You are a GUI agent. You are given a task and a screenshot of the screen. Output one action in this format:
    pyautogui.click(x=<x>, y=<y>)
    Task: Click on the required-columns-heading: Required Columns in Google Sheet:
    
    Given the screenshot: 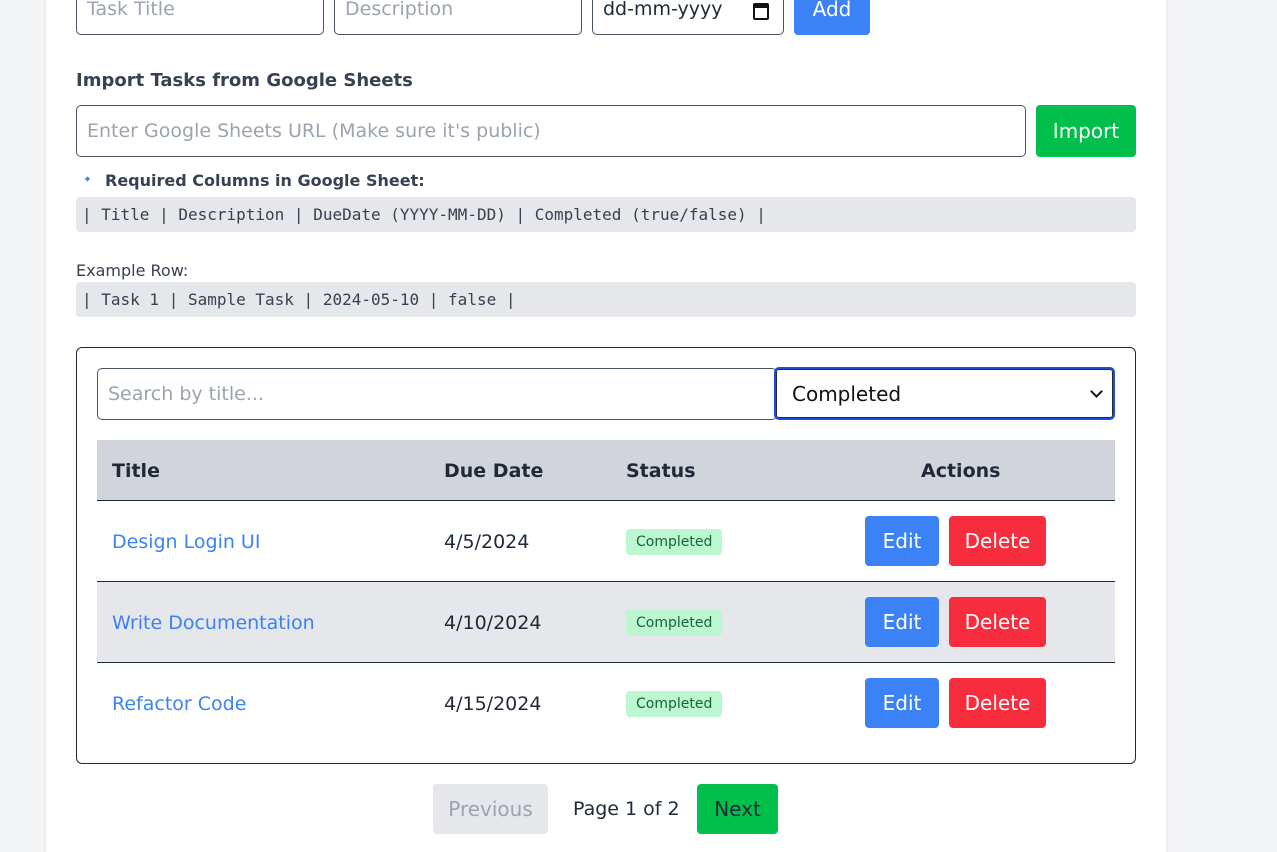 What is the action you would take?
    pyautogui.click(x=265, y=180)
    